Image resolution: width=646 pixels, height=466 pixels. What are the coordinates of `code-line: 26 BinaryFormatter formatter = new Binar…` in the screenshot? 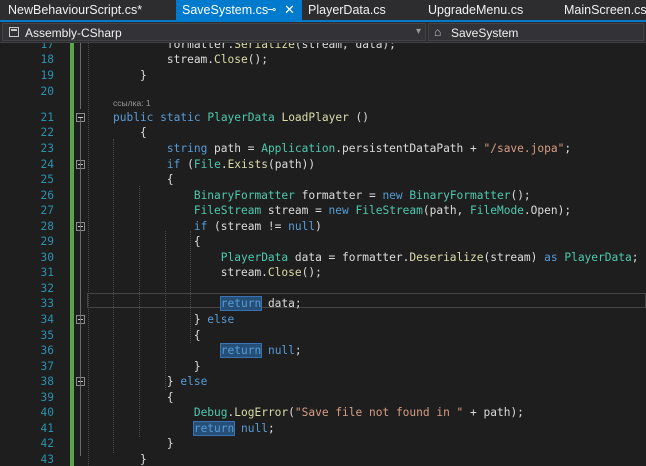 It's located at (323, 195).